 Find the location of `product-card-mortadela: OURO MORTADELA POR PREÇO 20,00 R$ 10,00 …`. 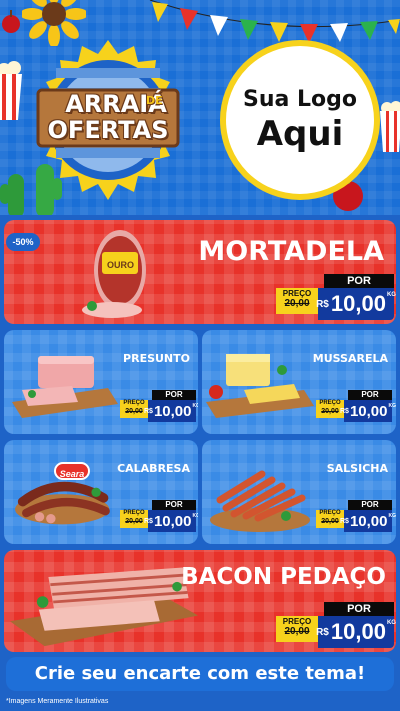

product-card-mortadela: OURO MORTADELA POR PREÇO 20,00 R$ 10,00 … is located at coordinates (200, 272).